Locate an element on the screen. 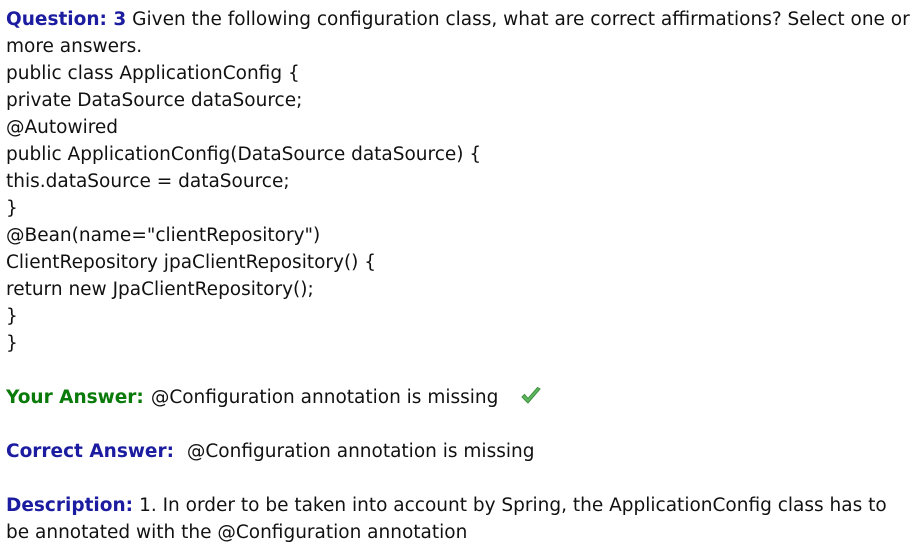 The height and width of the screenshot is (555, 917). code-line: public class ApplicationConfig { is located at coordinates (153, 73).